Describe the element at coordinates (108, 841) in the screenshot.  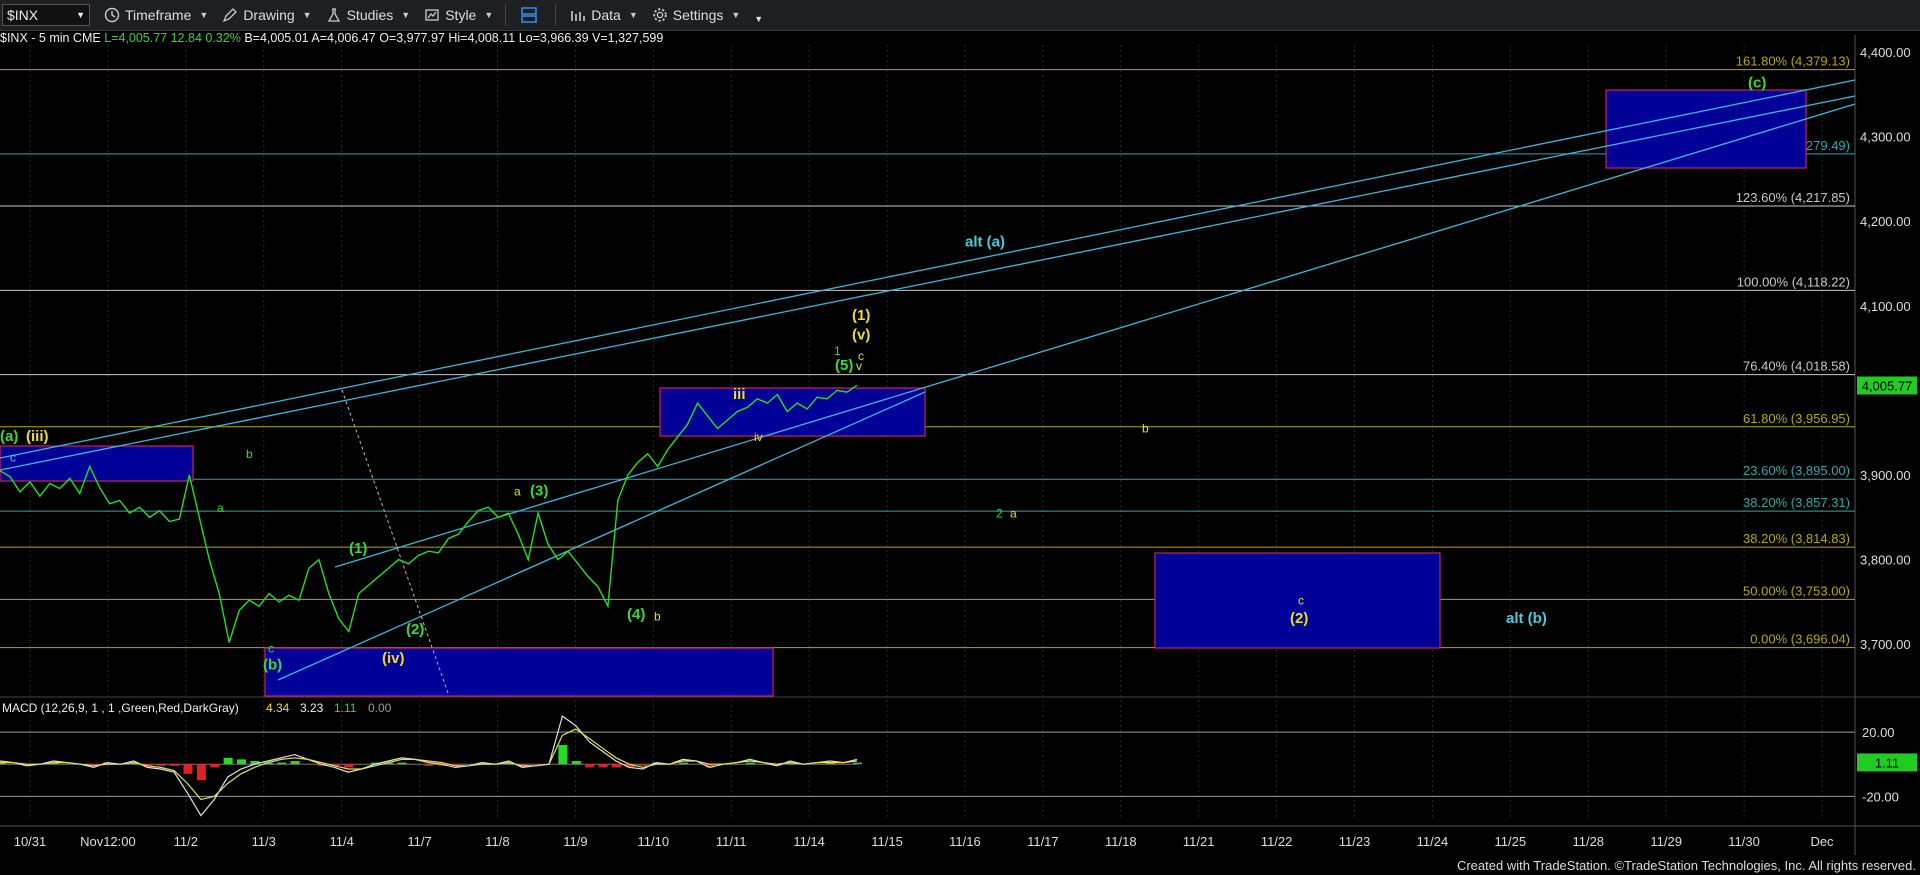
I see `date-tick-label: Nov12:00` at that location.